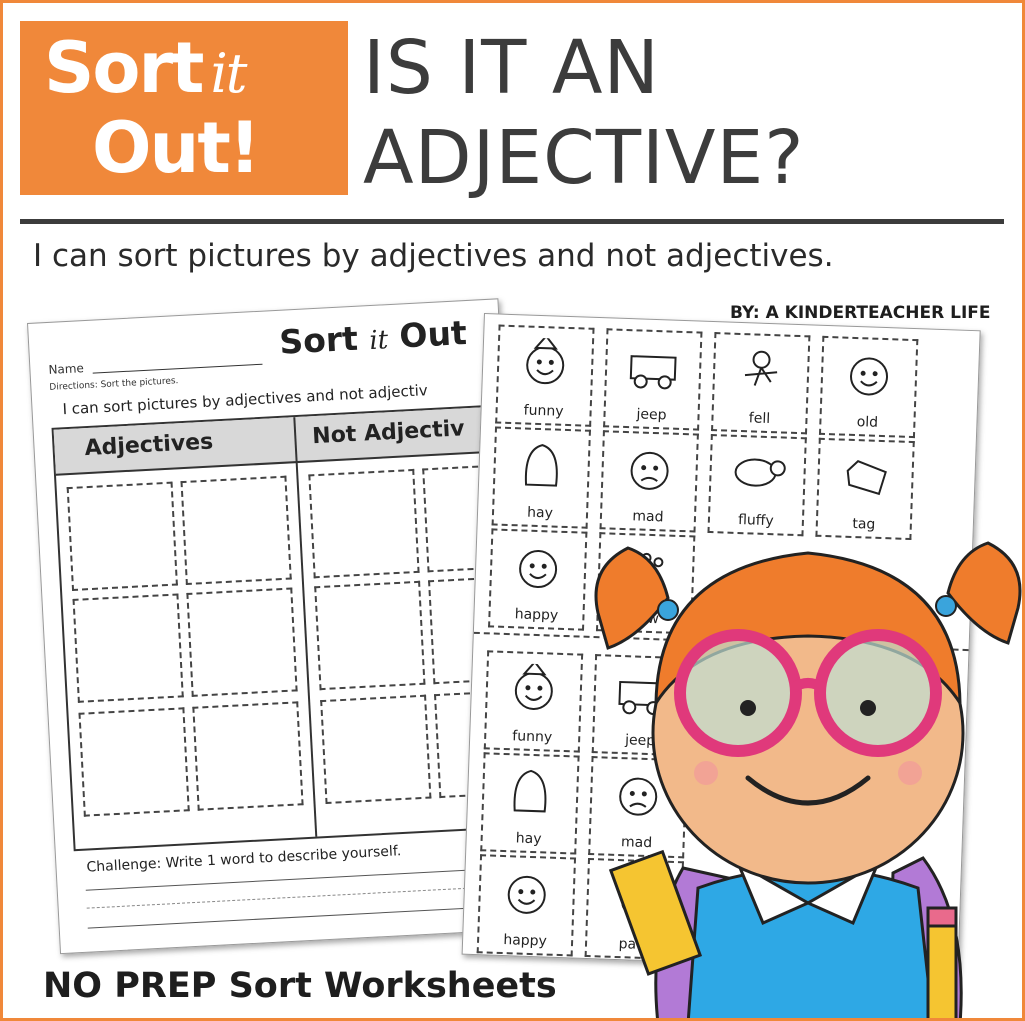  I want to click on picture-card: mad, so click(649, 481).